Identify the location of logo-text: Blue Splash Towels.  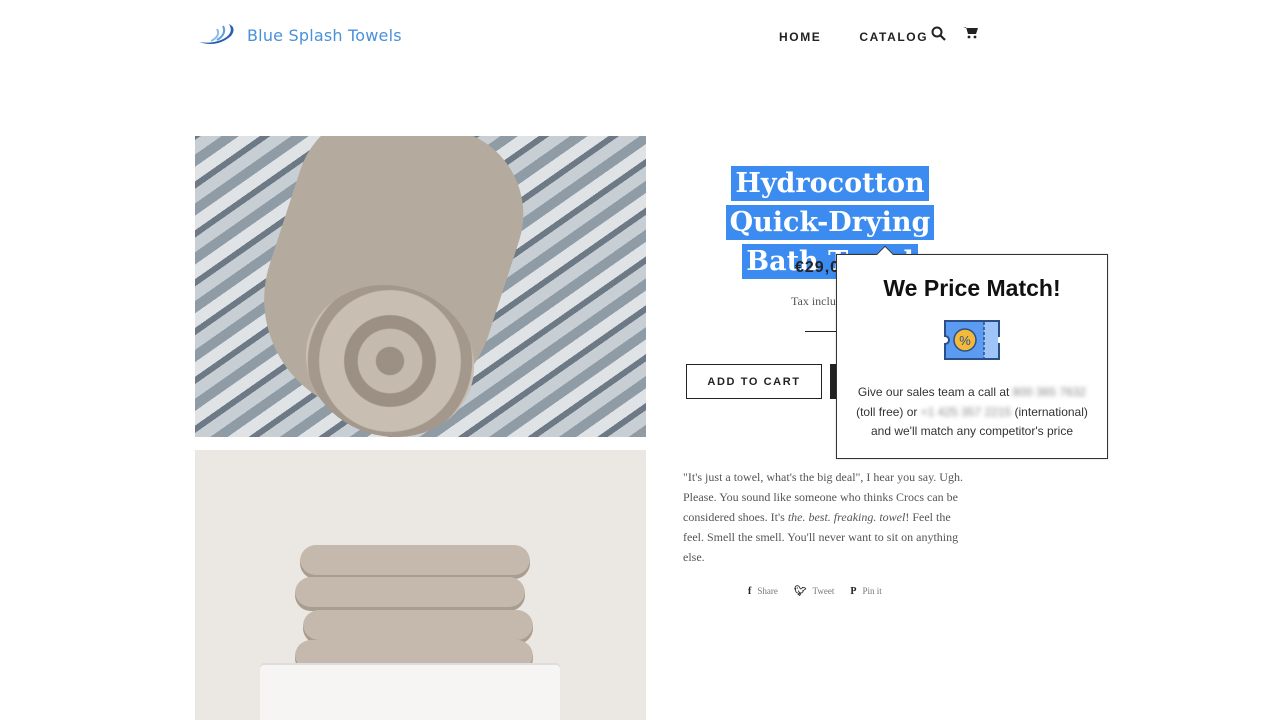
(324, 35).